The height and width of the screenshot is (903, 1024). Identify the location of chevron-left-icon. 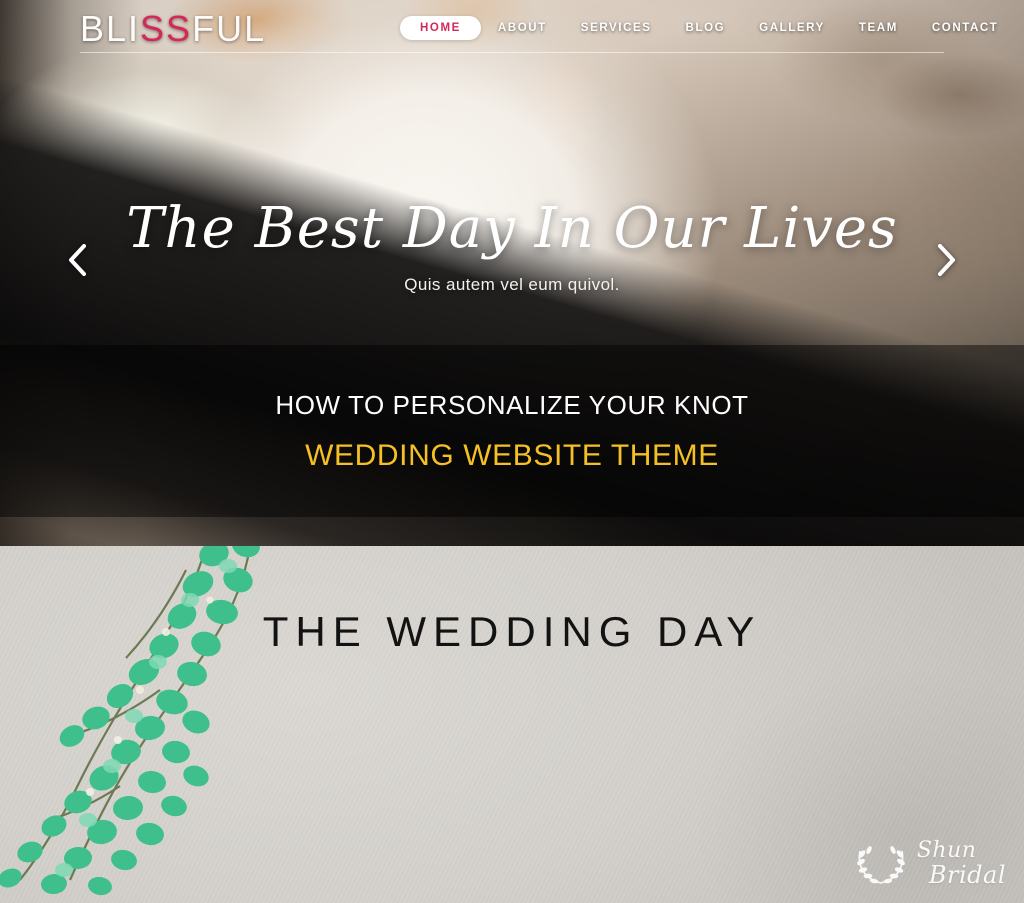
(77, 260).